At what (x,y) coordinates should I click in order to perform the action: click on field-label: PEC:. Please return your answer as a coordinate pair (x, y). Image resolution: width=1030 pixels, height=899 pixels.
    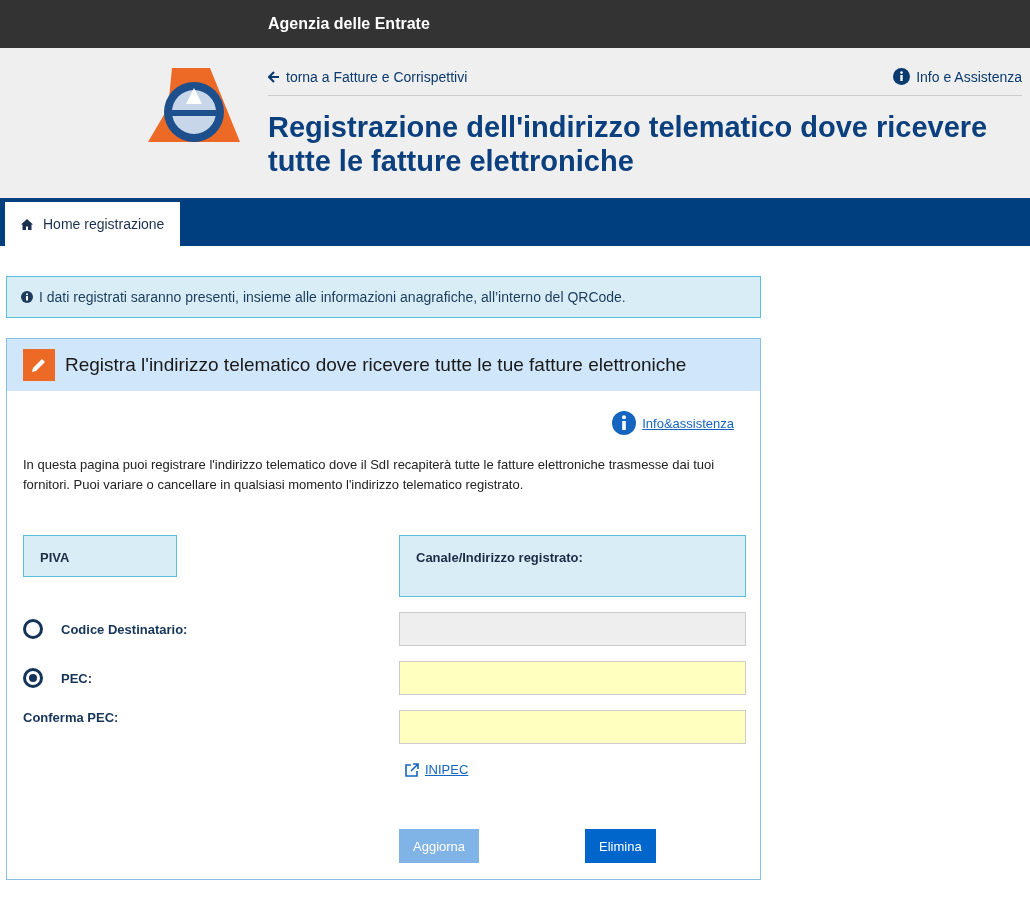
    Looking at the image, I should click on (77, 678).